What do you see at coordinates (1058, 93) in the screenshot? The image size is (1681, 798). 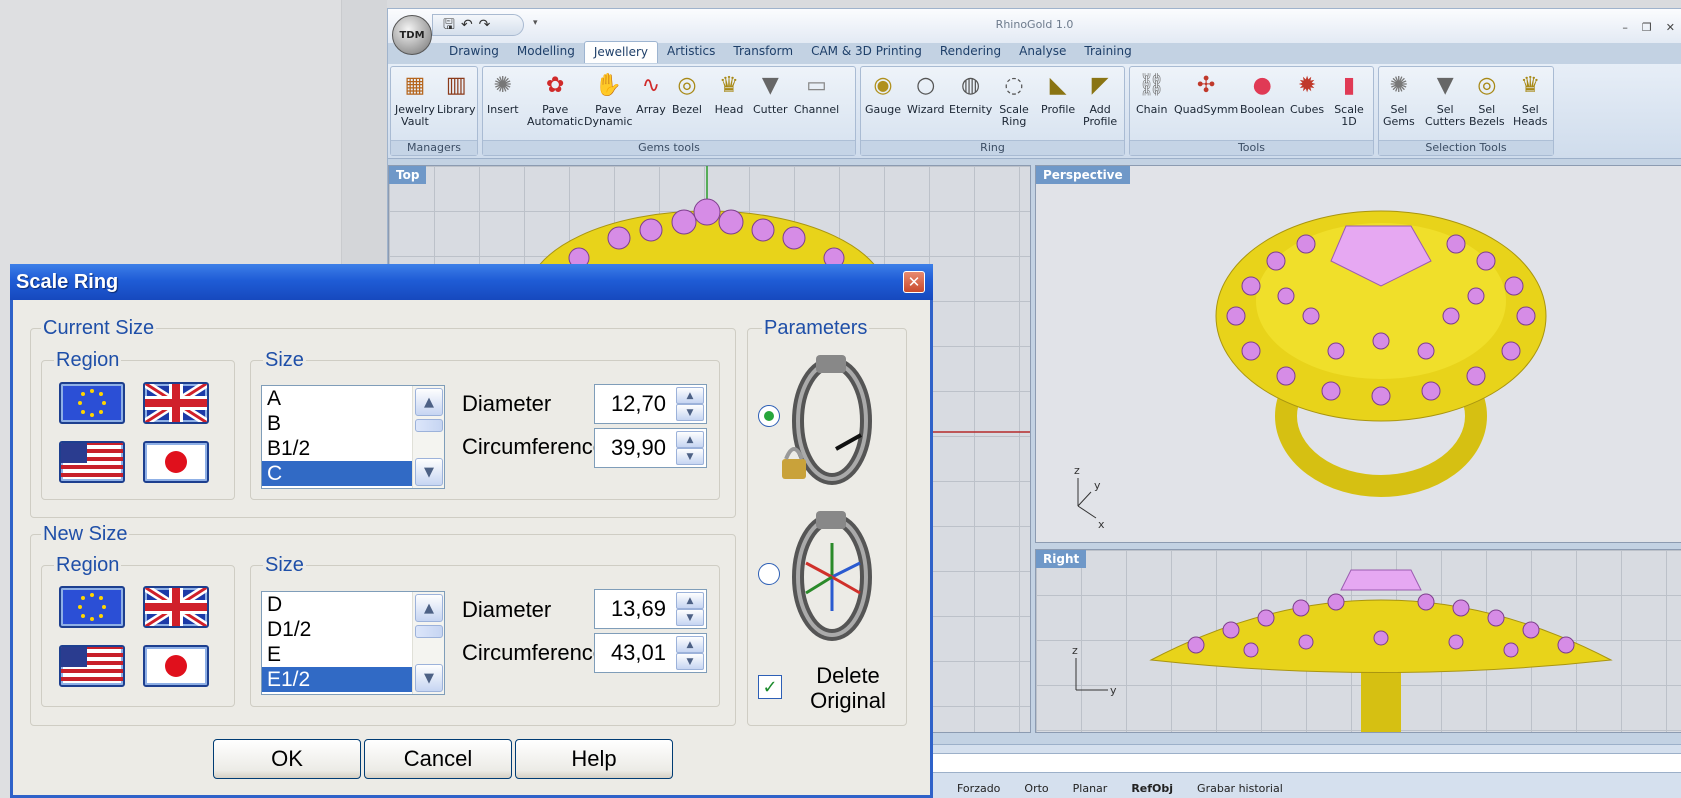 I see `profile-button: ◣ Profile` at bounding box center [1058, 93].